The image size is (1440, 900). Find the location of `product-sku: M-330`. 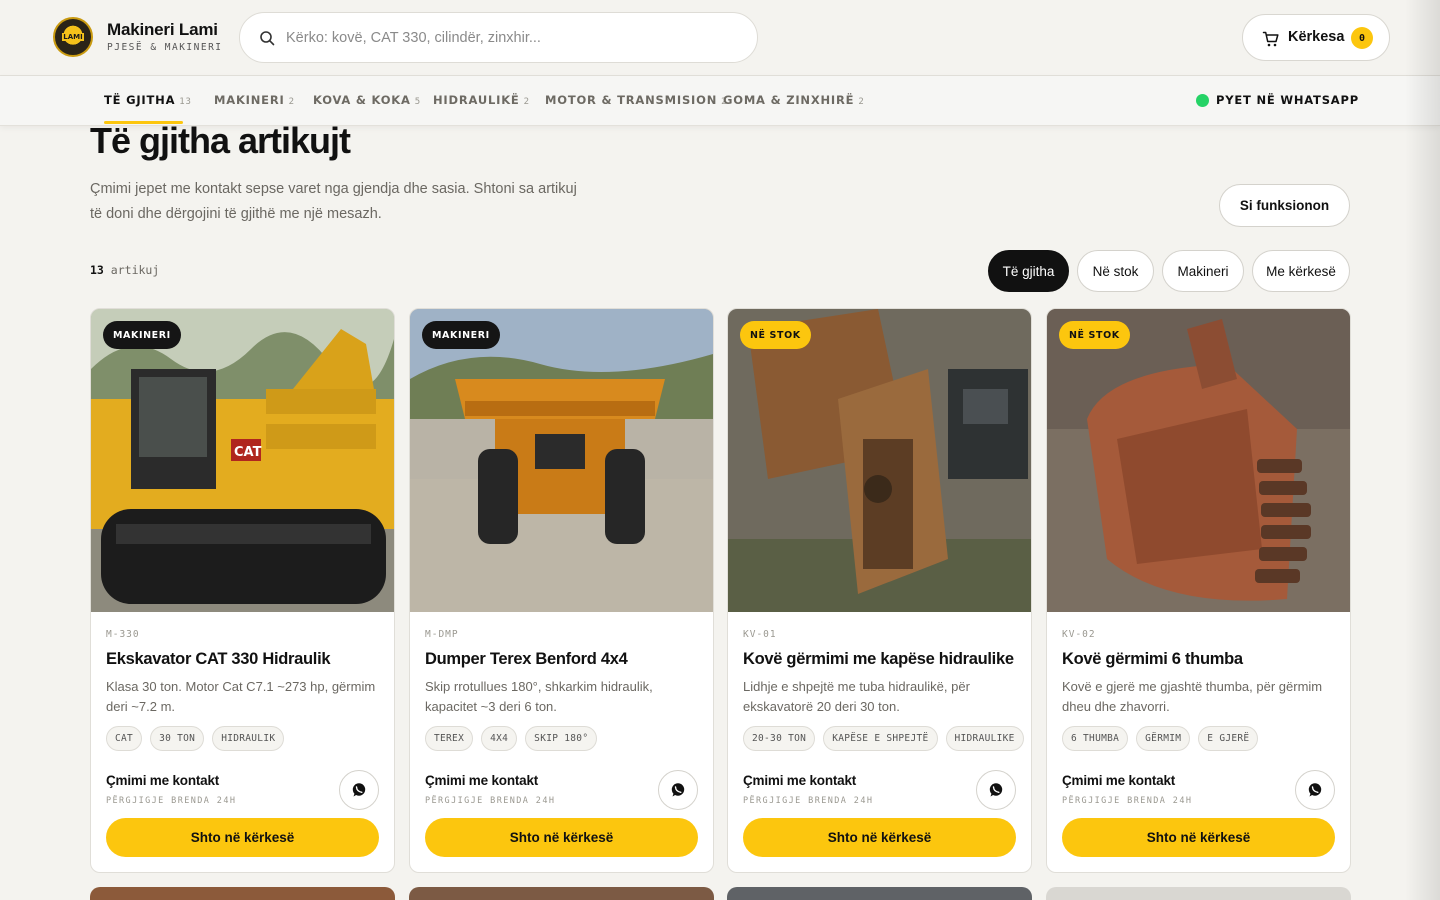

product-sku: M-330 is located at coordinates (123, 634).